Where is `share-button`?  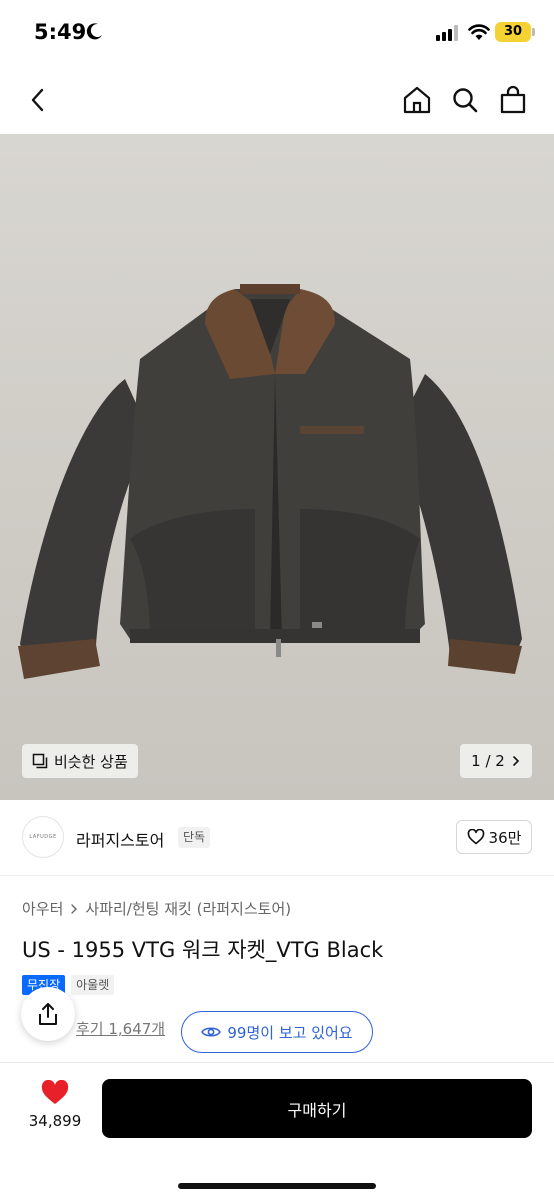 share-button is located at coordinates (48, 1014).